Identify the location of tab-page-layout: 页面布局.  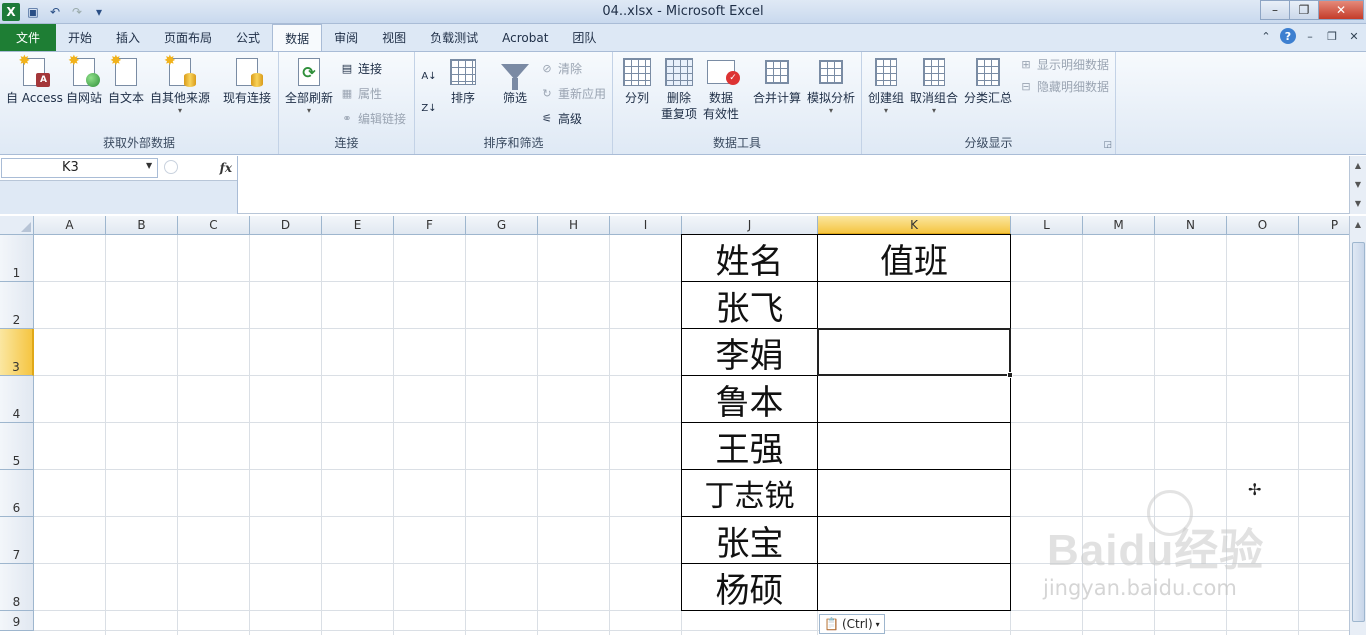
(188, 37).